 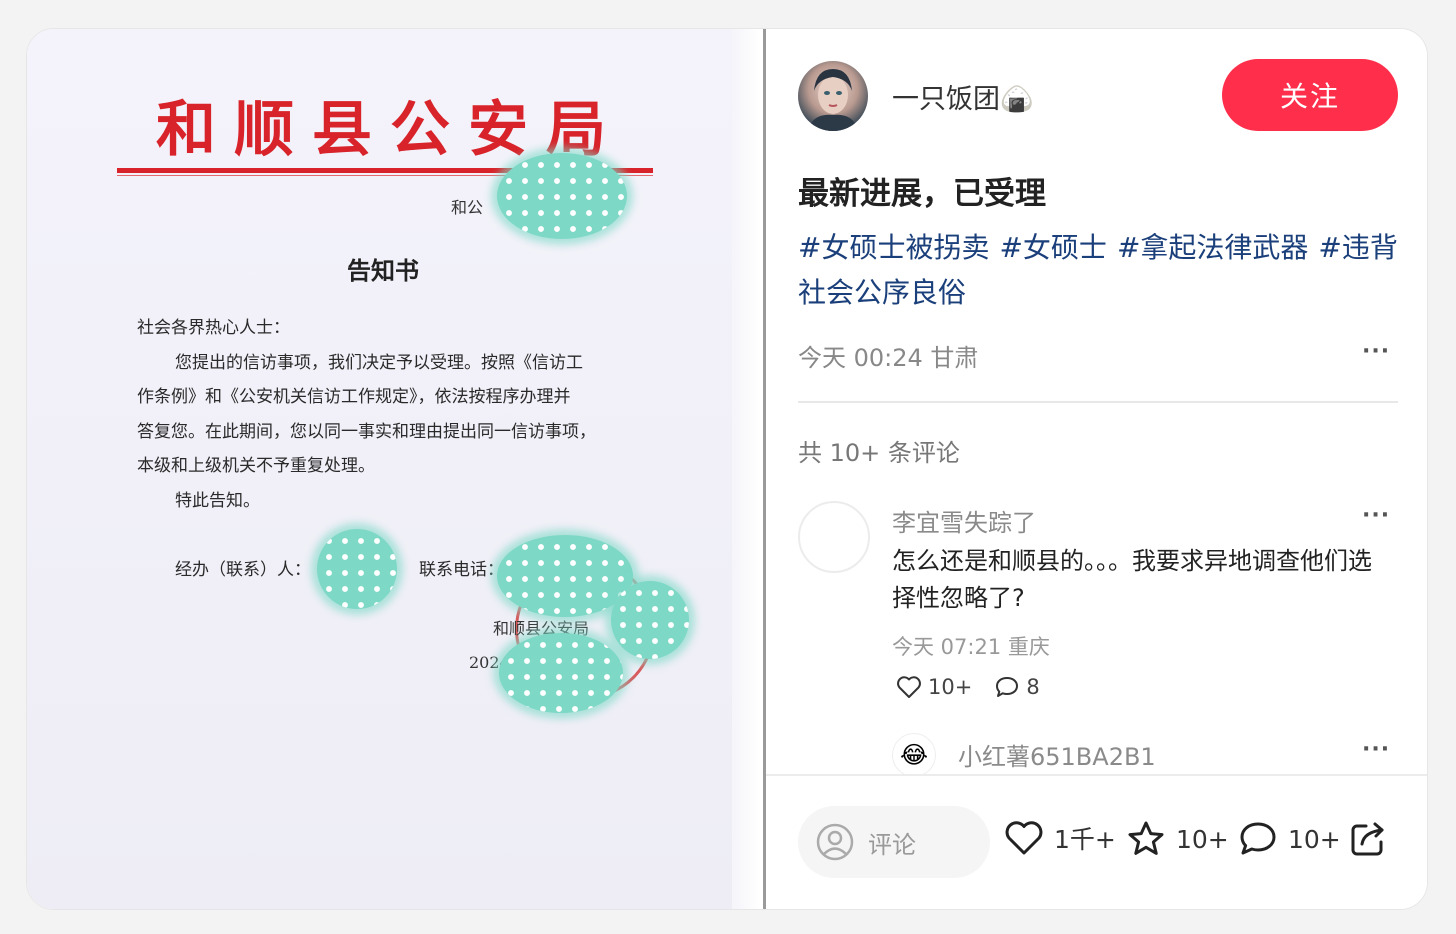 I want to click on document-line: 您提出的信访事项，我们决定予以受理。按照《信访工, so click(x=379, y=362).